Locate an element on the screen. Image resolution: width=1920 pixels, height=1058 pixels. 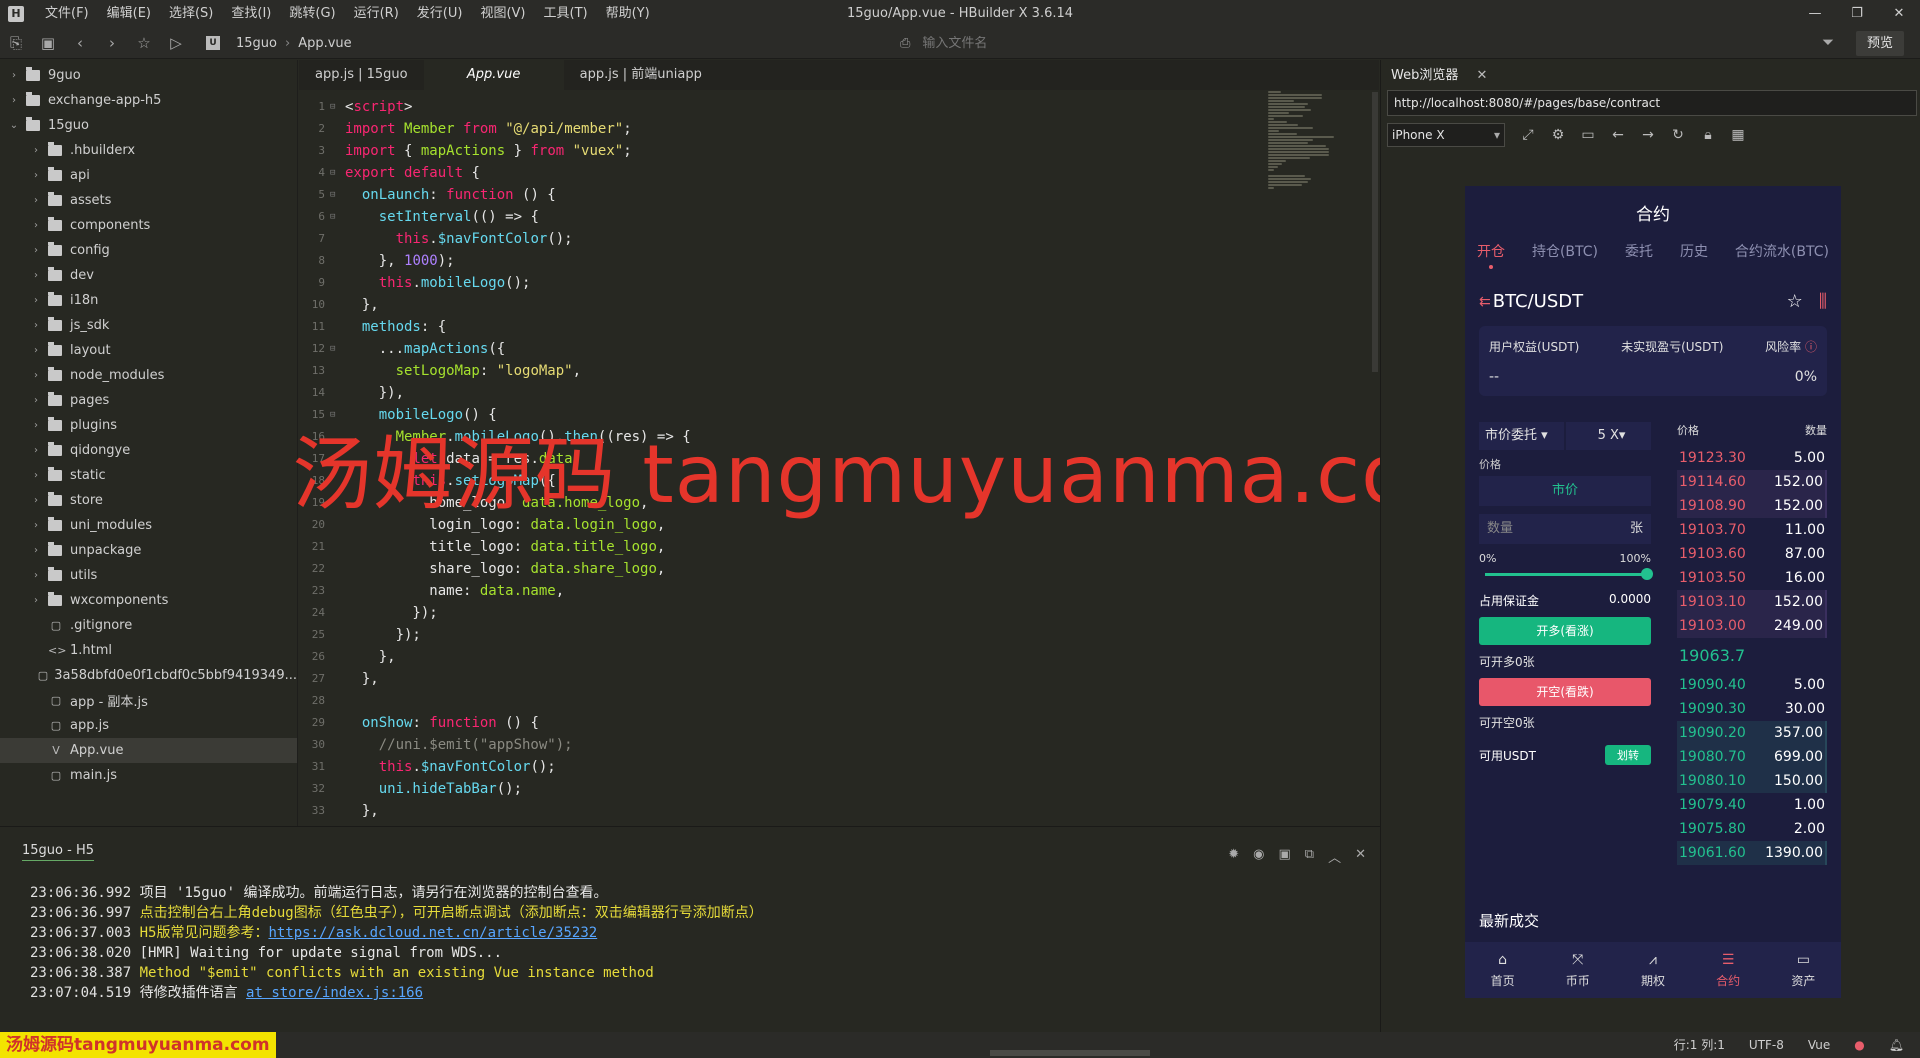
tree-item: › 9guo is located at coordinates (148, 75).